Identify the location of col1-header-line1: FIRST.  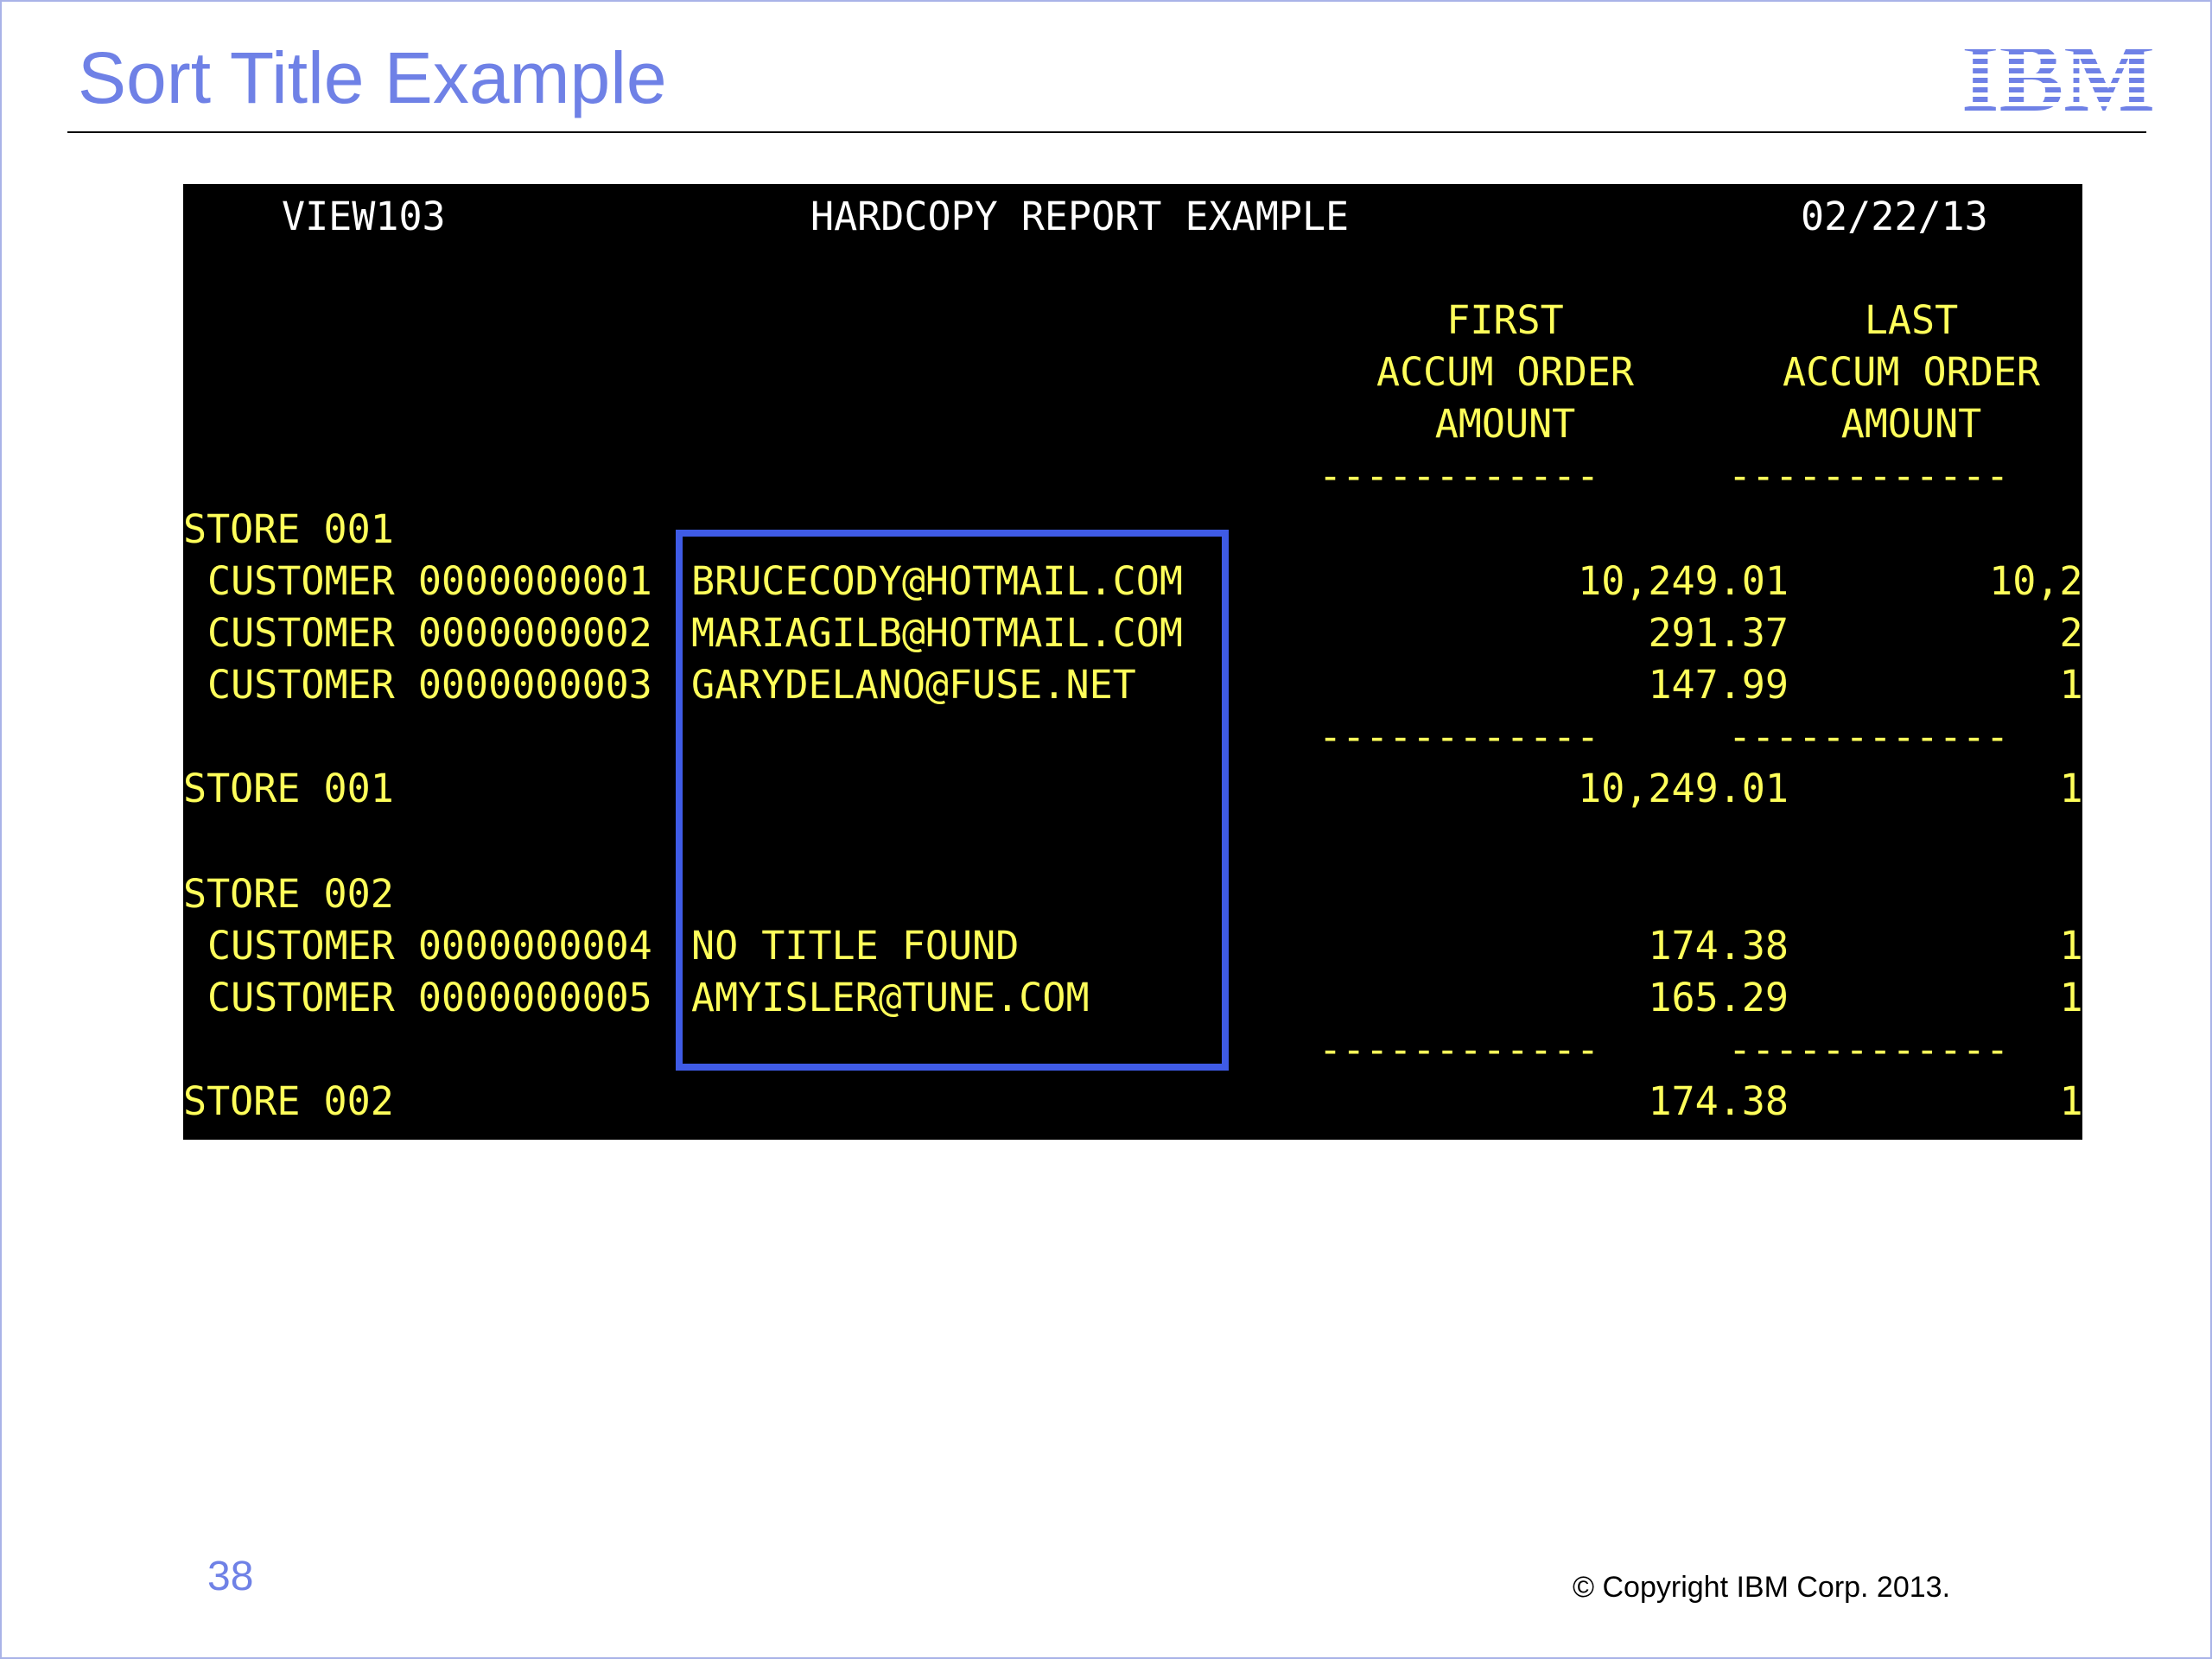
(1505, 320).